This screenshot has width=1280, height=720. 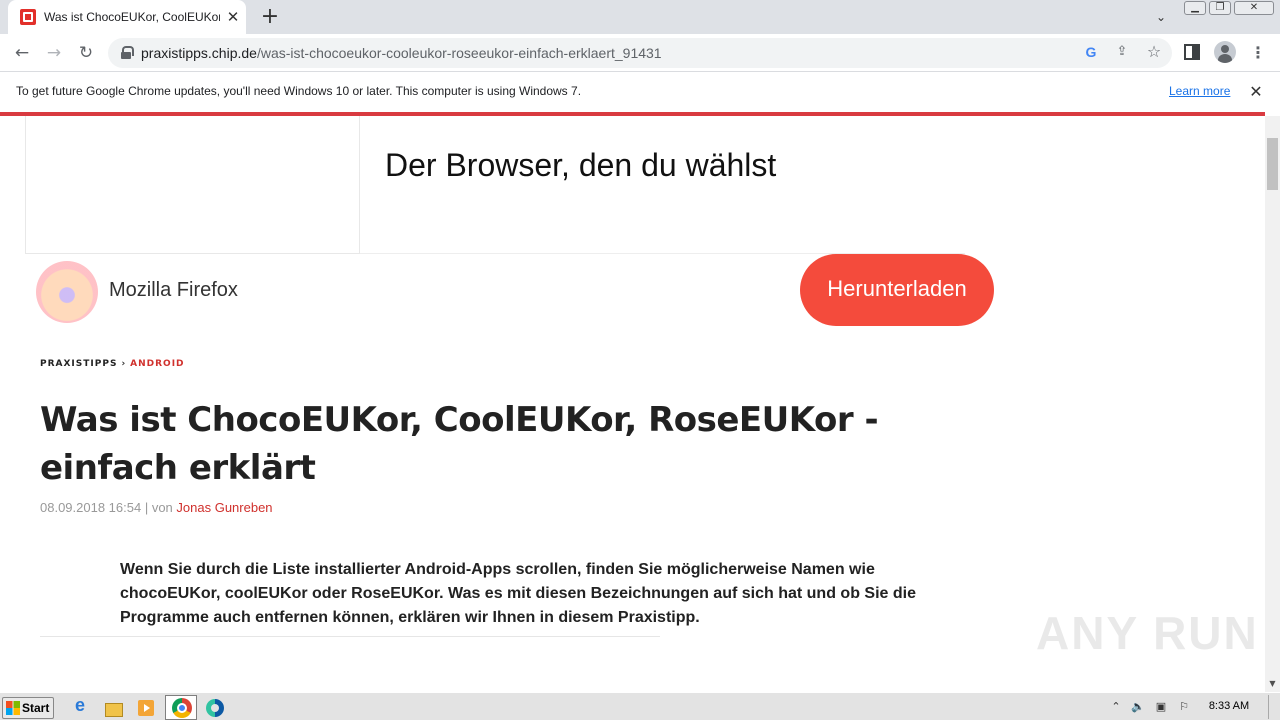 What do you see at coordinates (1225, 52) in the screenshot?
I see `profile-avatar-icon` at bounding box center [1225, 52].